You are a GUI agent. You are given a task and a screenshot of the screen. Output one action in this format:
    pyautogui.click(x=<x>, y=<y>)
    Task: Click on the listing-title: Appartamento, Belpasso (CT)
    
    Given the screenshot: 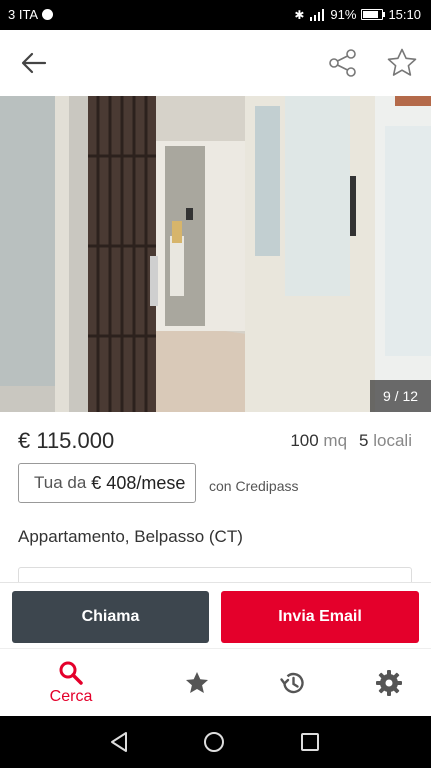 What is the action you would take?
    pyautogui.click(x=130, y=536)
    